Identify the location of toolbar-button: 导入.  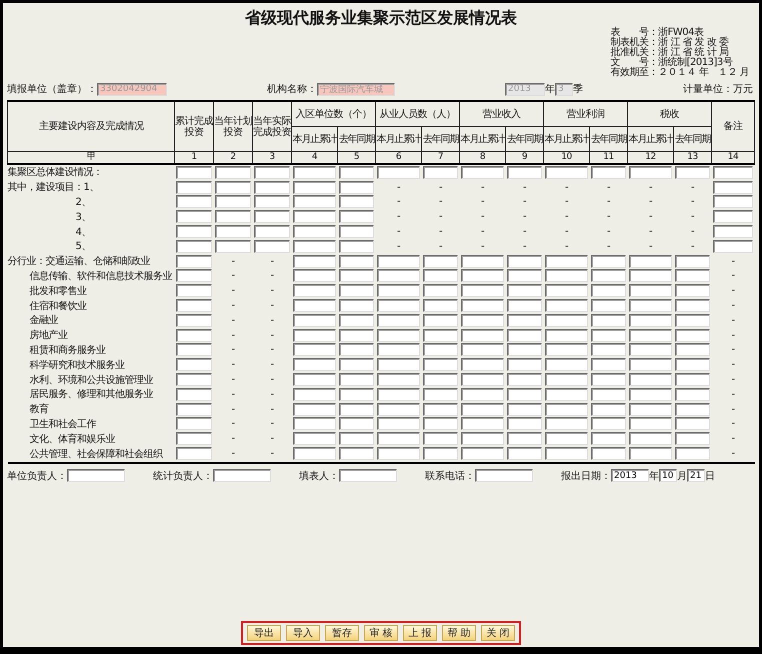
(303, 633).